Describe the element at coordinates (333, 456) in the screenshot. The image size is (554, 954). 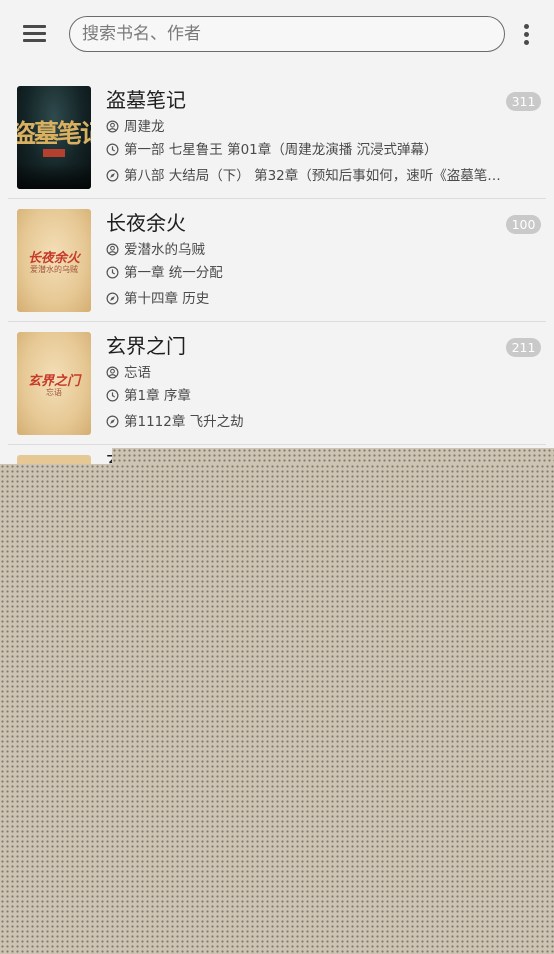
I see `loading-overlay-edge` at that location.